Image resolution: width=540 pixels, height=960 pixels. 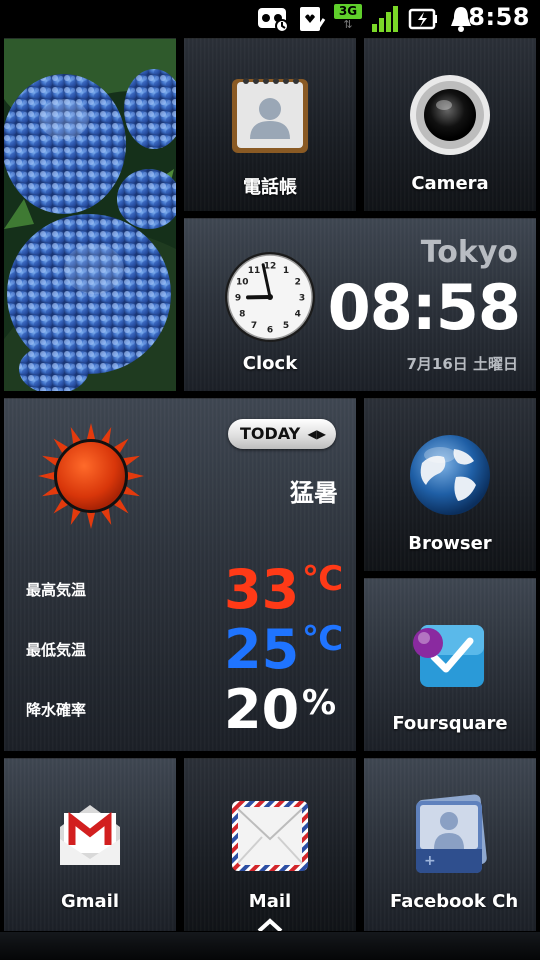 I want to click on rain-chance-unit: %, so click(x=319, y=703).